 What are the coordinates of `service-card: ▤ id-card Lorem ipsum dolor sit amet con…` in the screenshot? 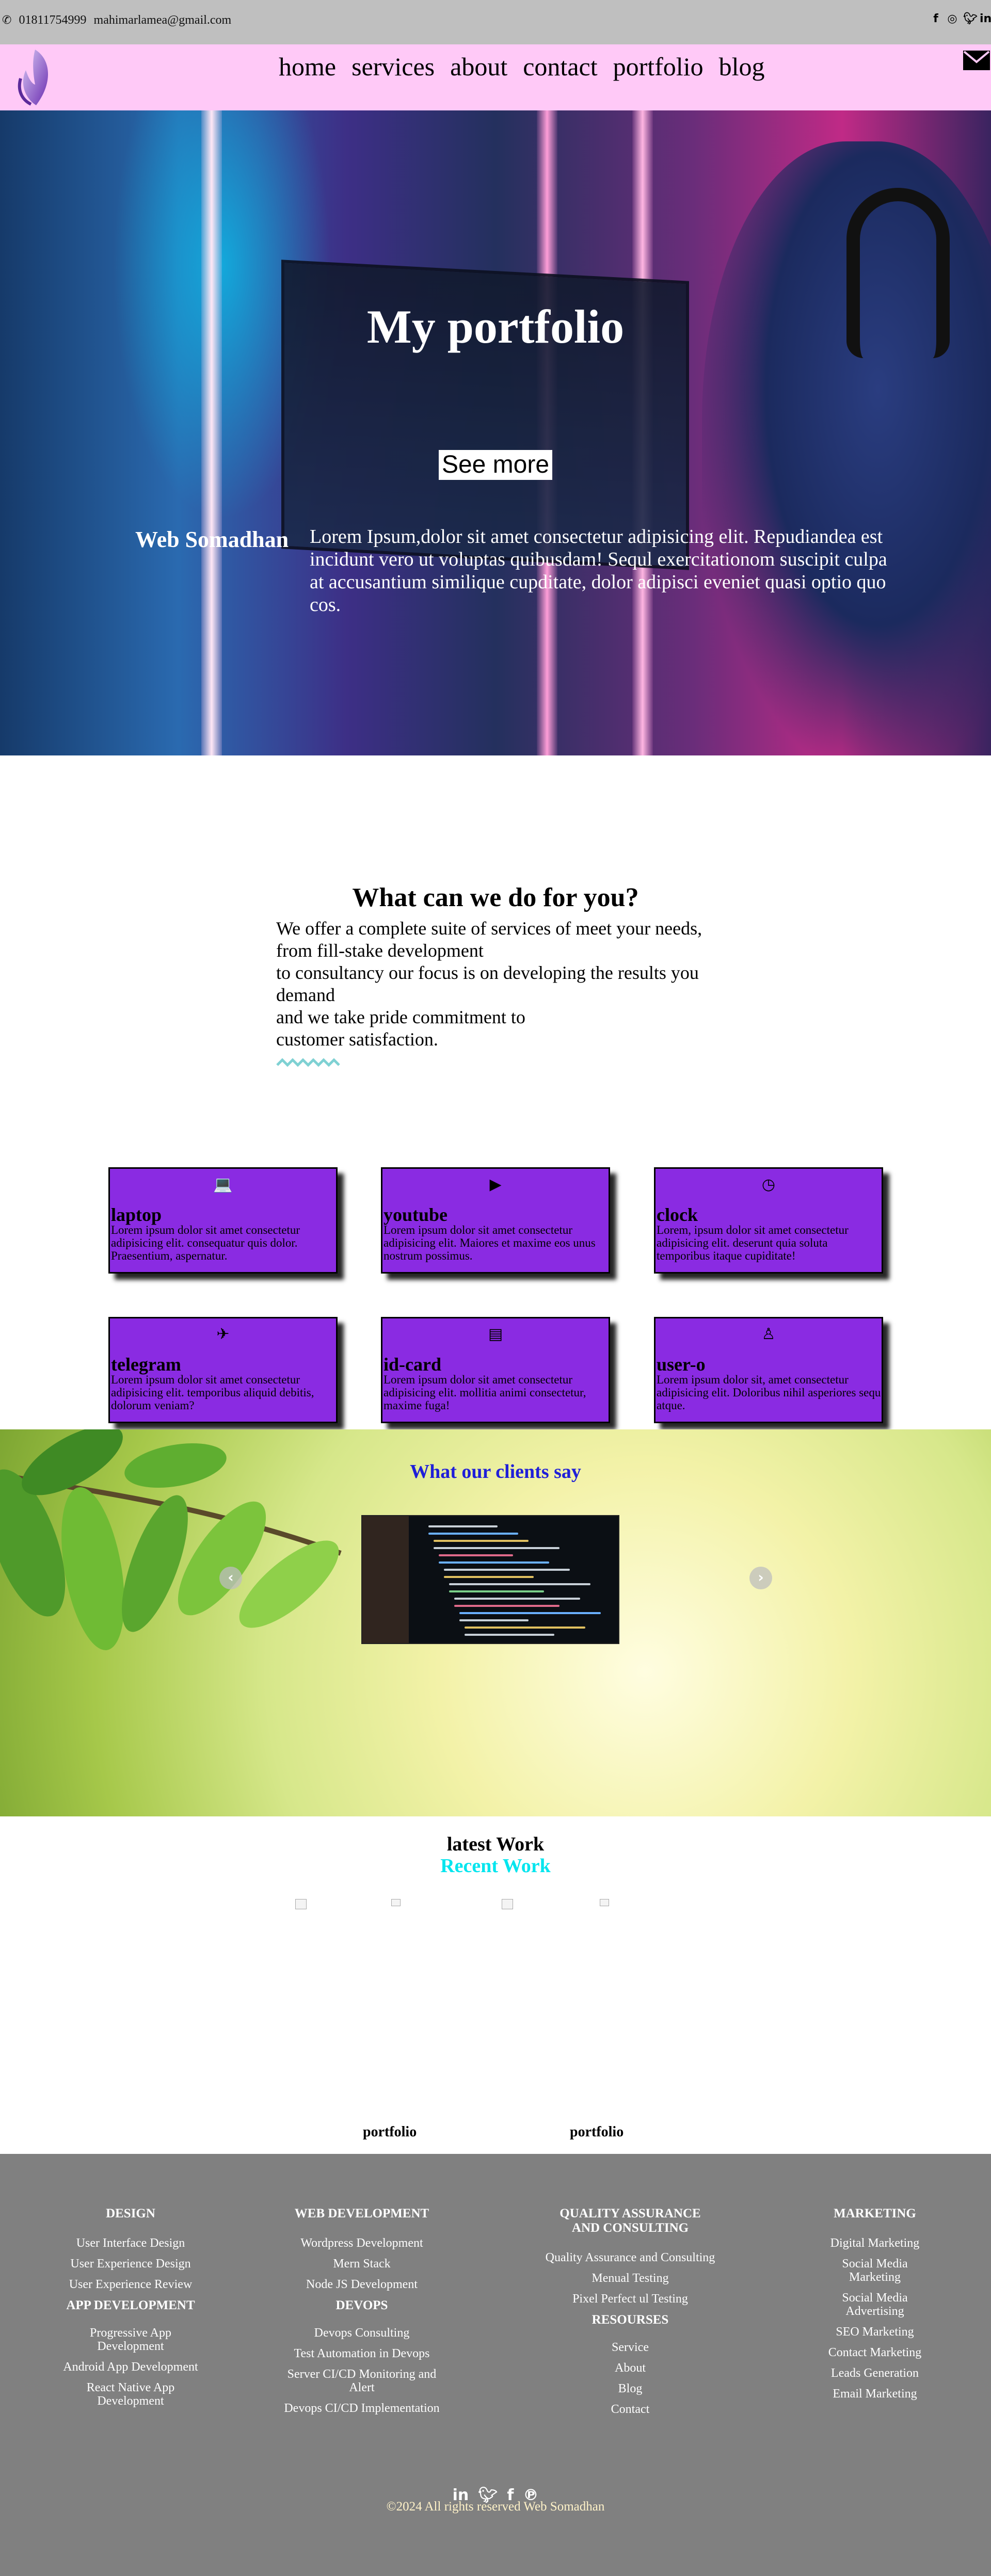 It's located at (495, 1370).